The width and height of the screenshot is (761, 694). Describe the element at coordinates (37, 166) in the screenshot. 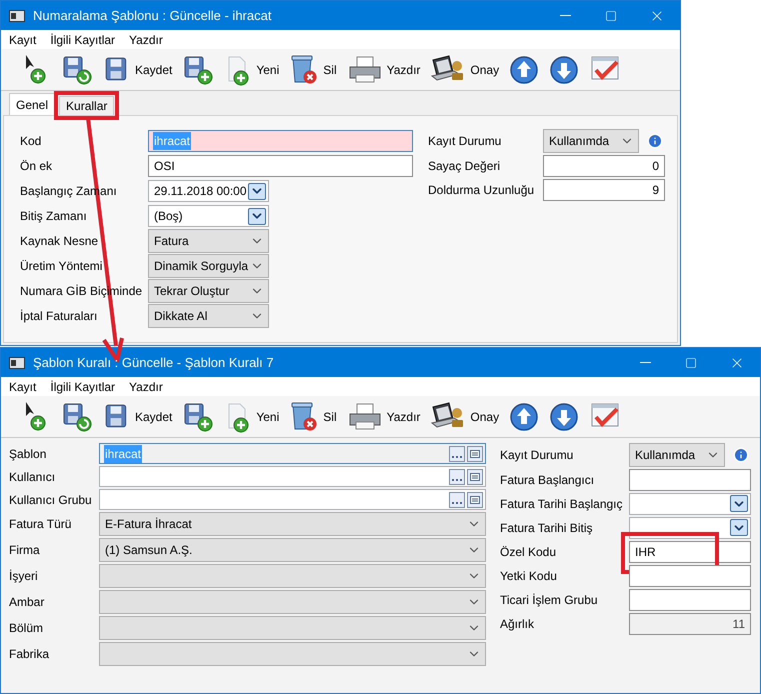

I see `field-label: Ön ek` at that location.